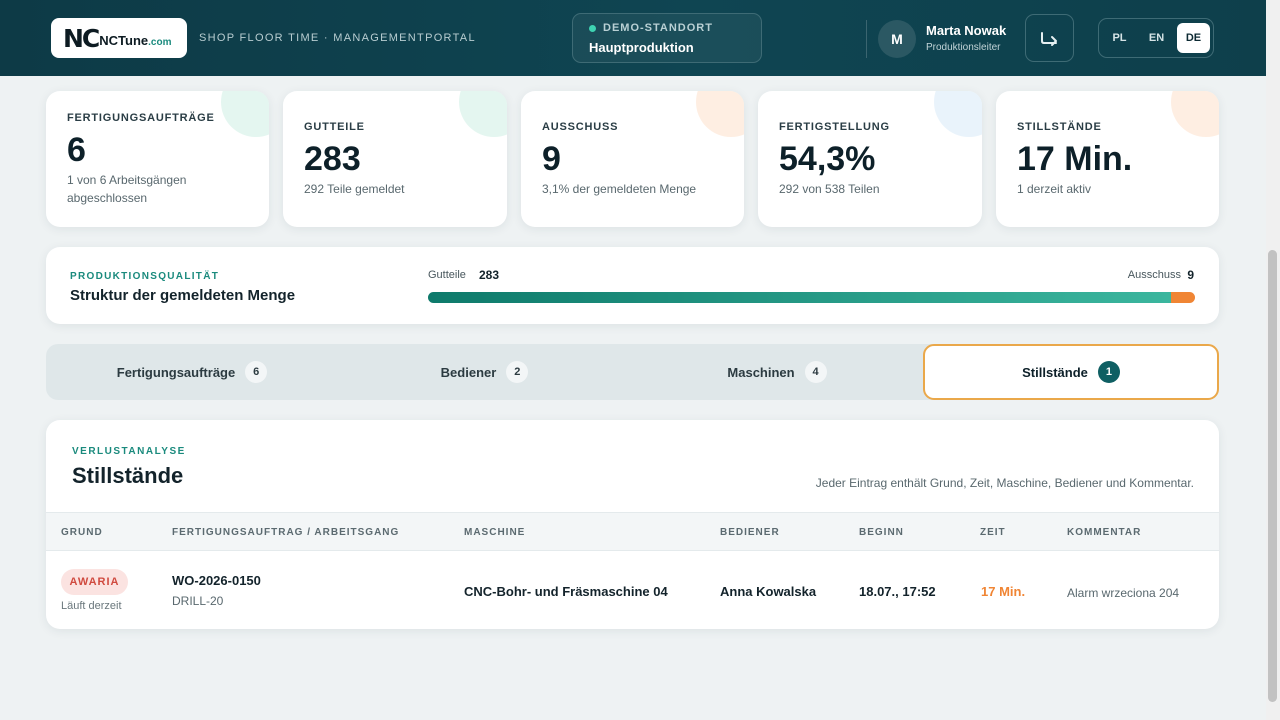 The width and height of the screenshot is (1280, 720). What do you see at coordinates (658, 28) in the screenshot?
I see `site-label: DEMO-STANDORT` at bounding box center [658, 28].